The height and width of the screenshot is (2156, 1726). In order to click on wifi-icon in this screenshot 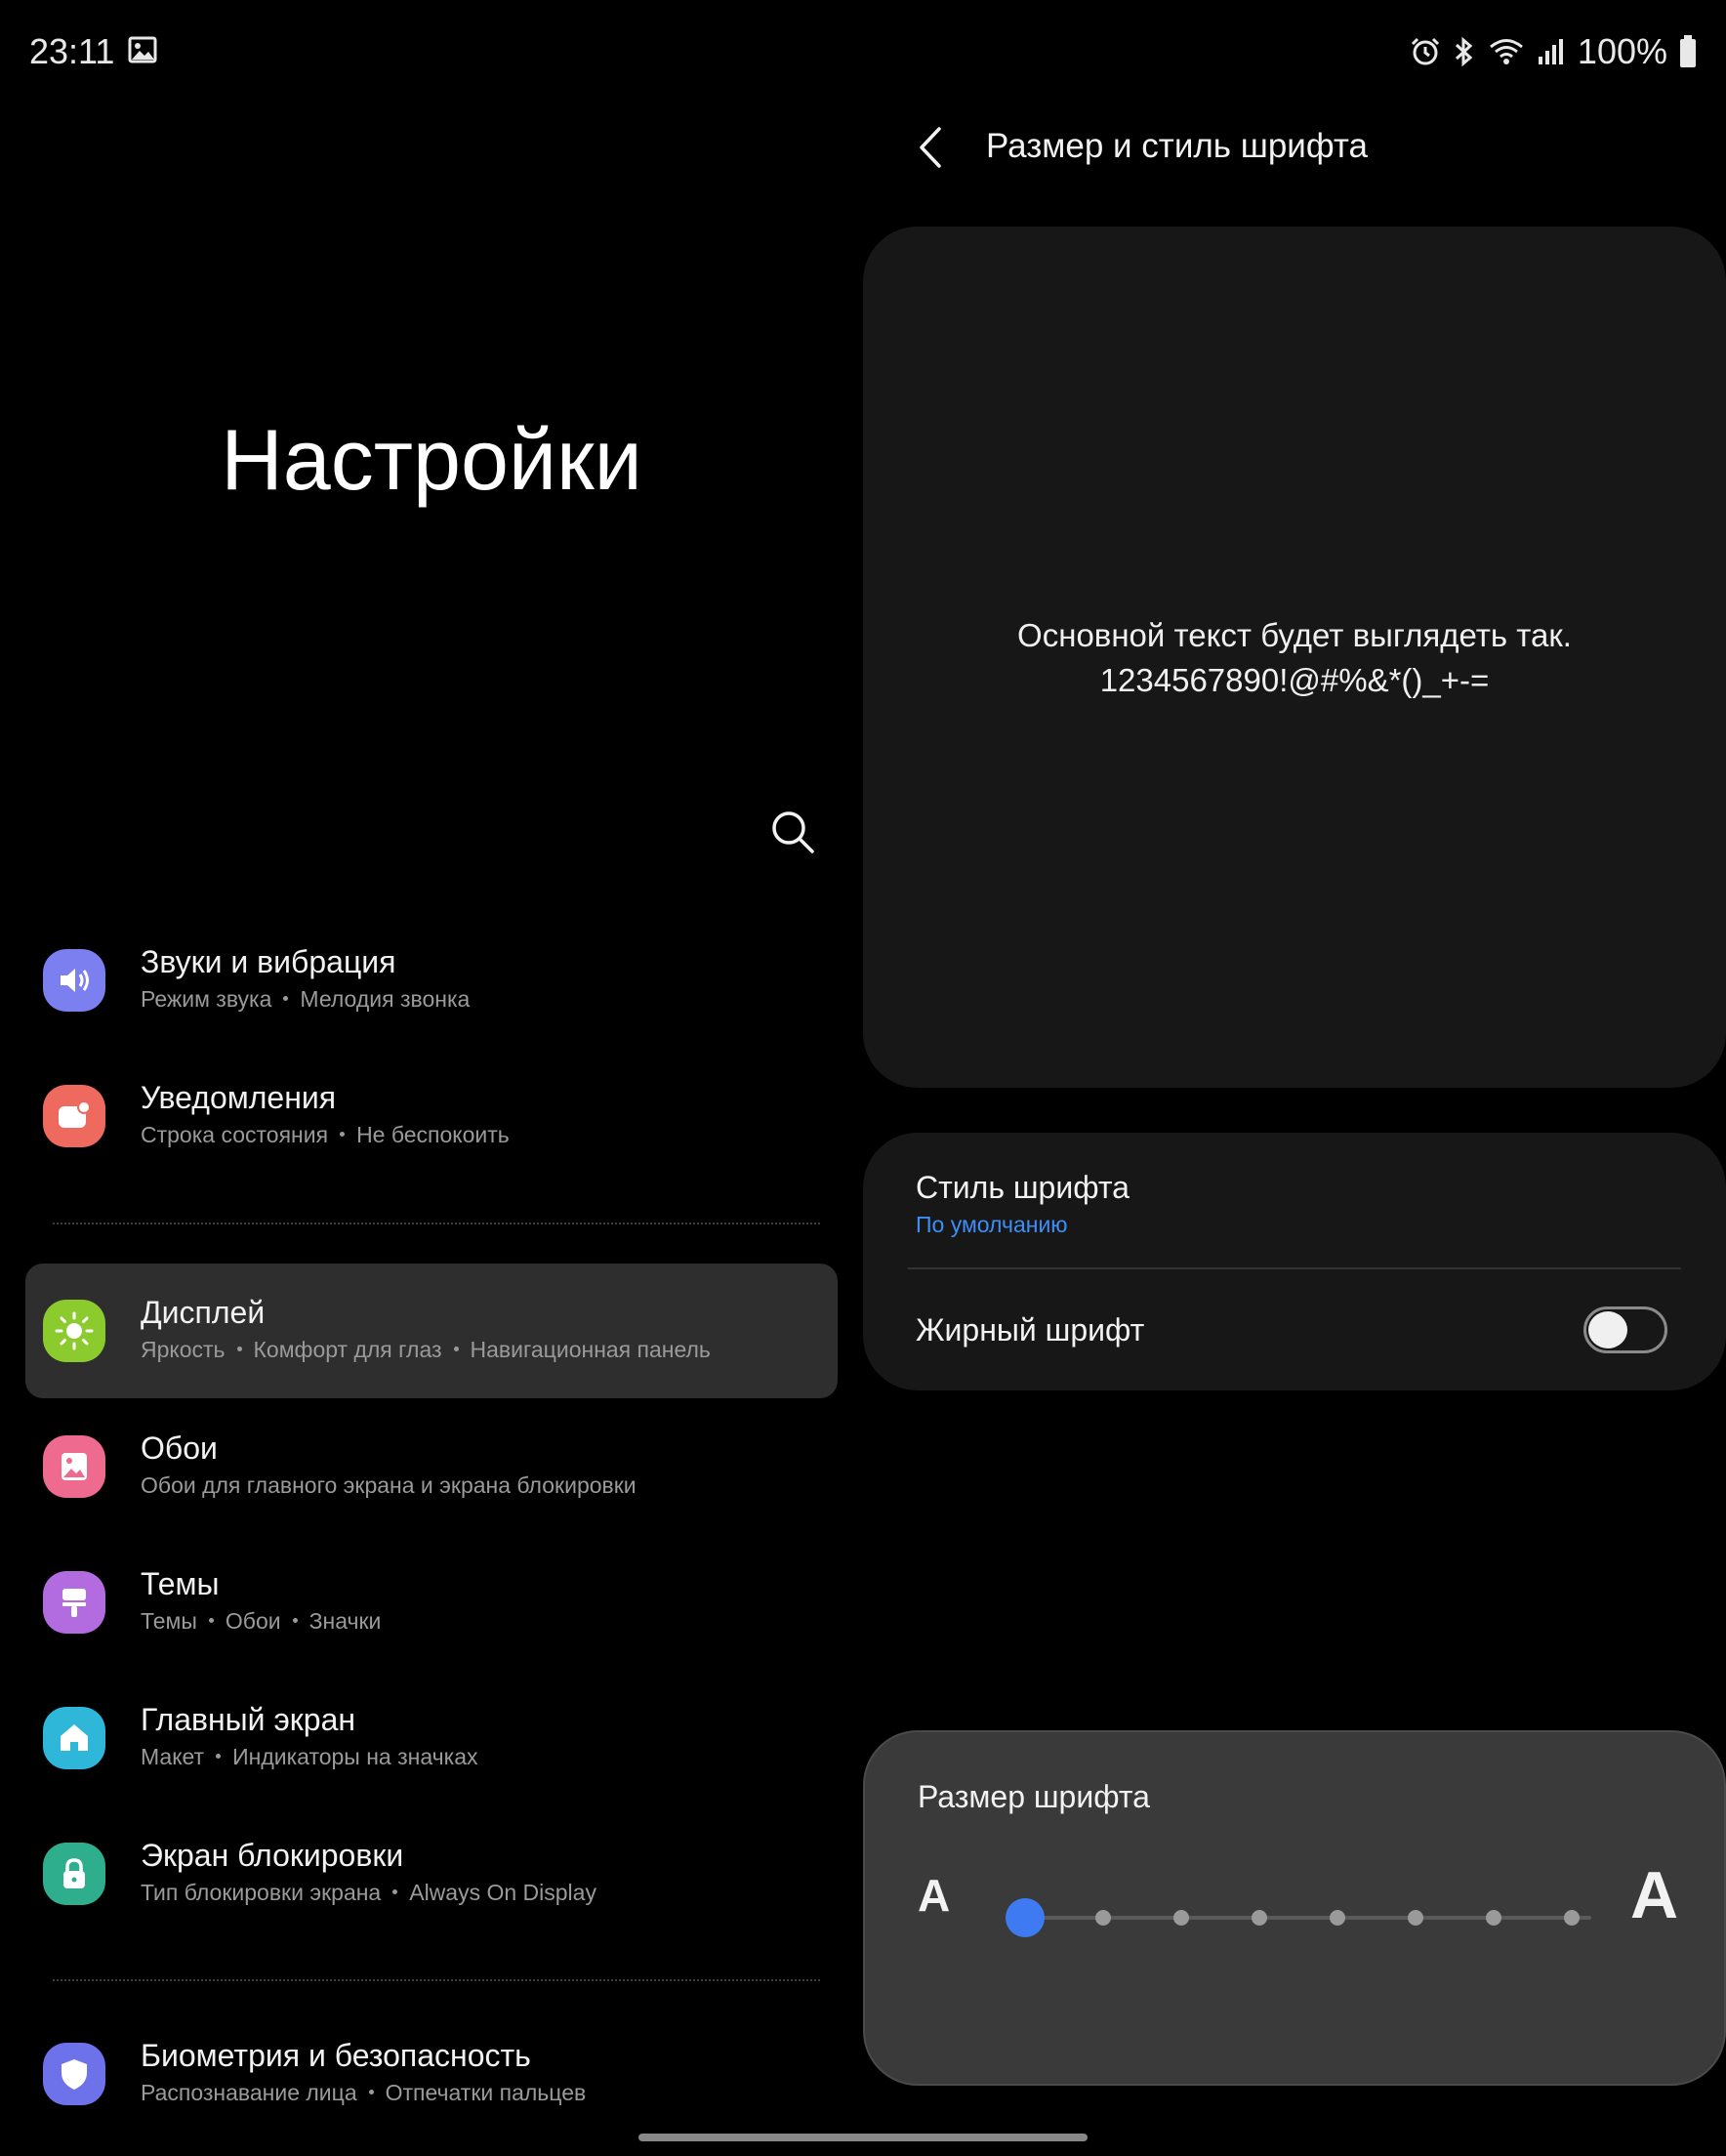, I will do `click(1507, 52)`.